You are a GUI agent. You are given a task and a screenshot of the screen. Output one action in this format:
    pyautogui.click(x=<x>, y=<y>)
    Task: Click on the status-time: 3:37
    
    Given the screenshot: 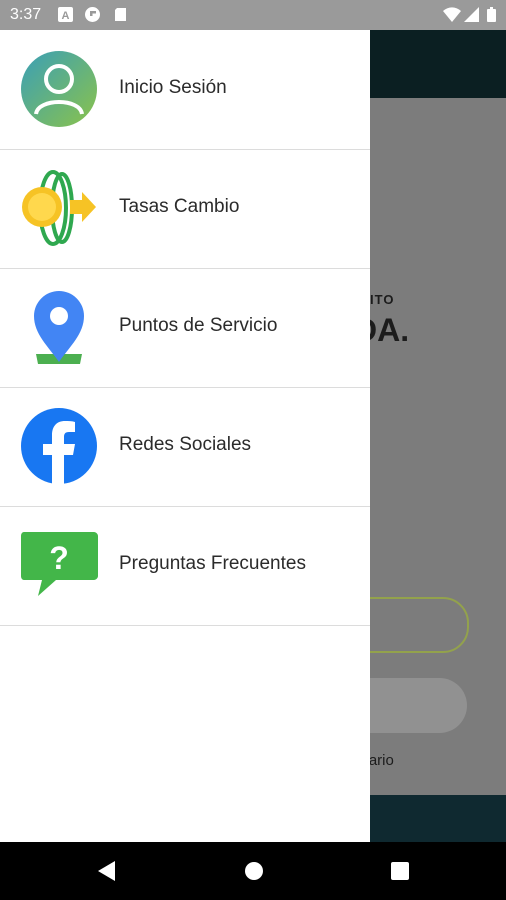 What is the action you would take?
    pyautogui.click(x=26, y=14)
    